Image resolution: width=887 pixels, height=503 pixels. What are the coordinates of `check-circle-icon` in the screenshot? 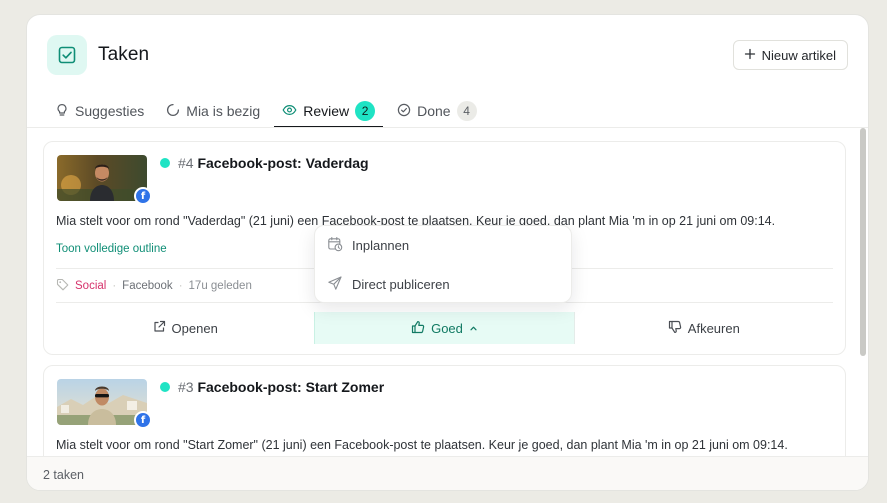 It's located at (404, 111).